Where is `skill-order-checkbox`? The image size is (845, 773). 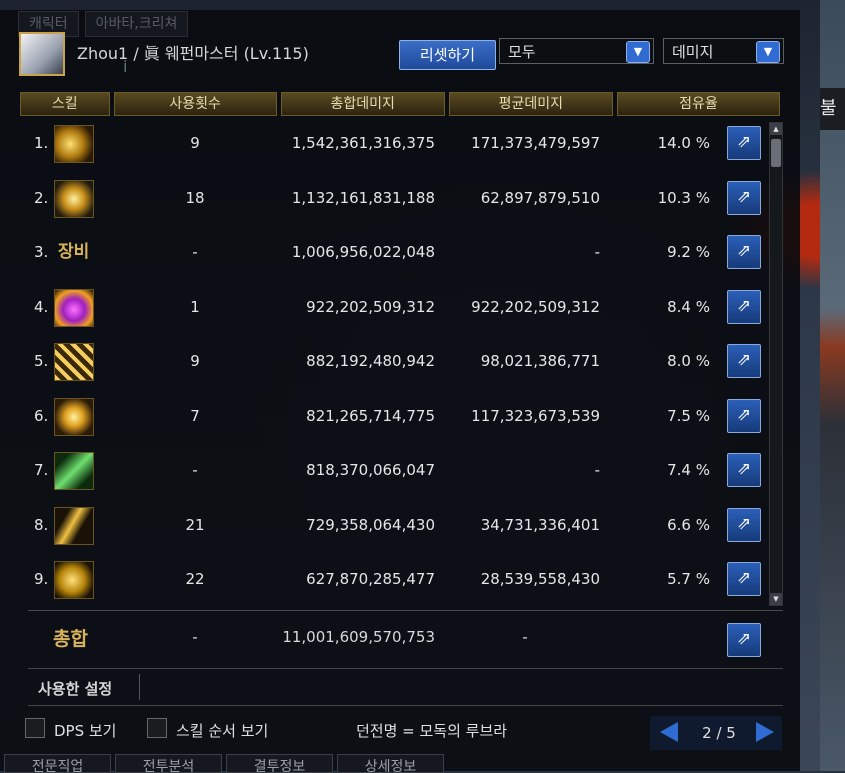 skill-order-checkbox is located at coordinates (157, 728).